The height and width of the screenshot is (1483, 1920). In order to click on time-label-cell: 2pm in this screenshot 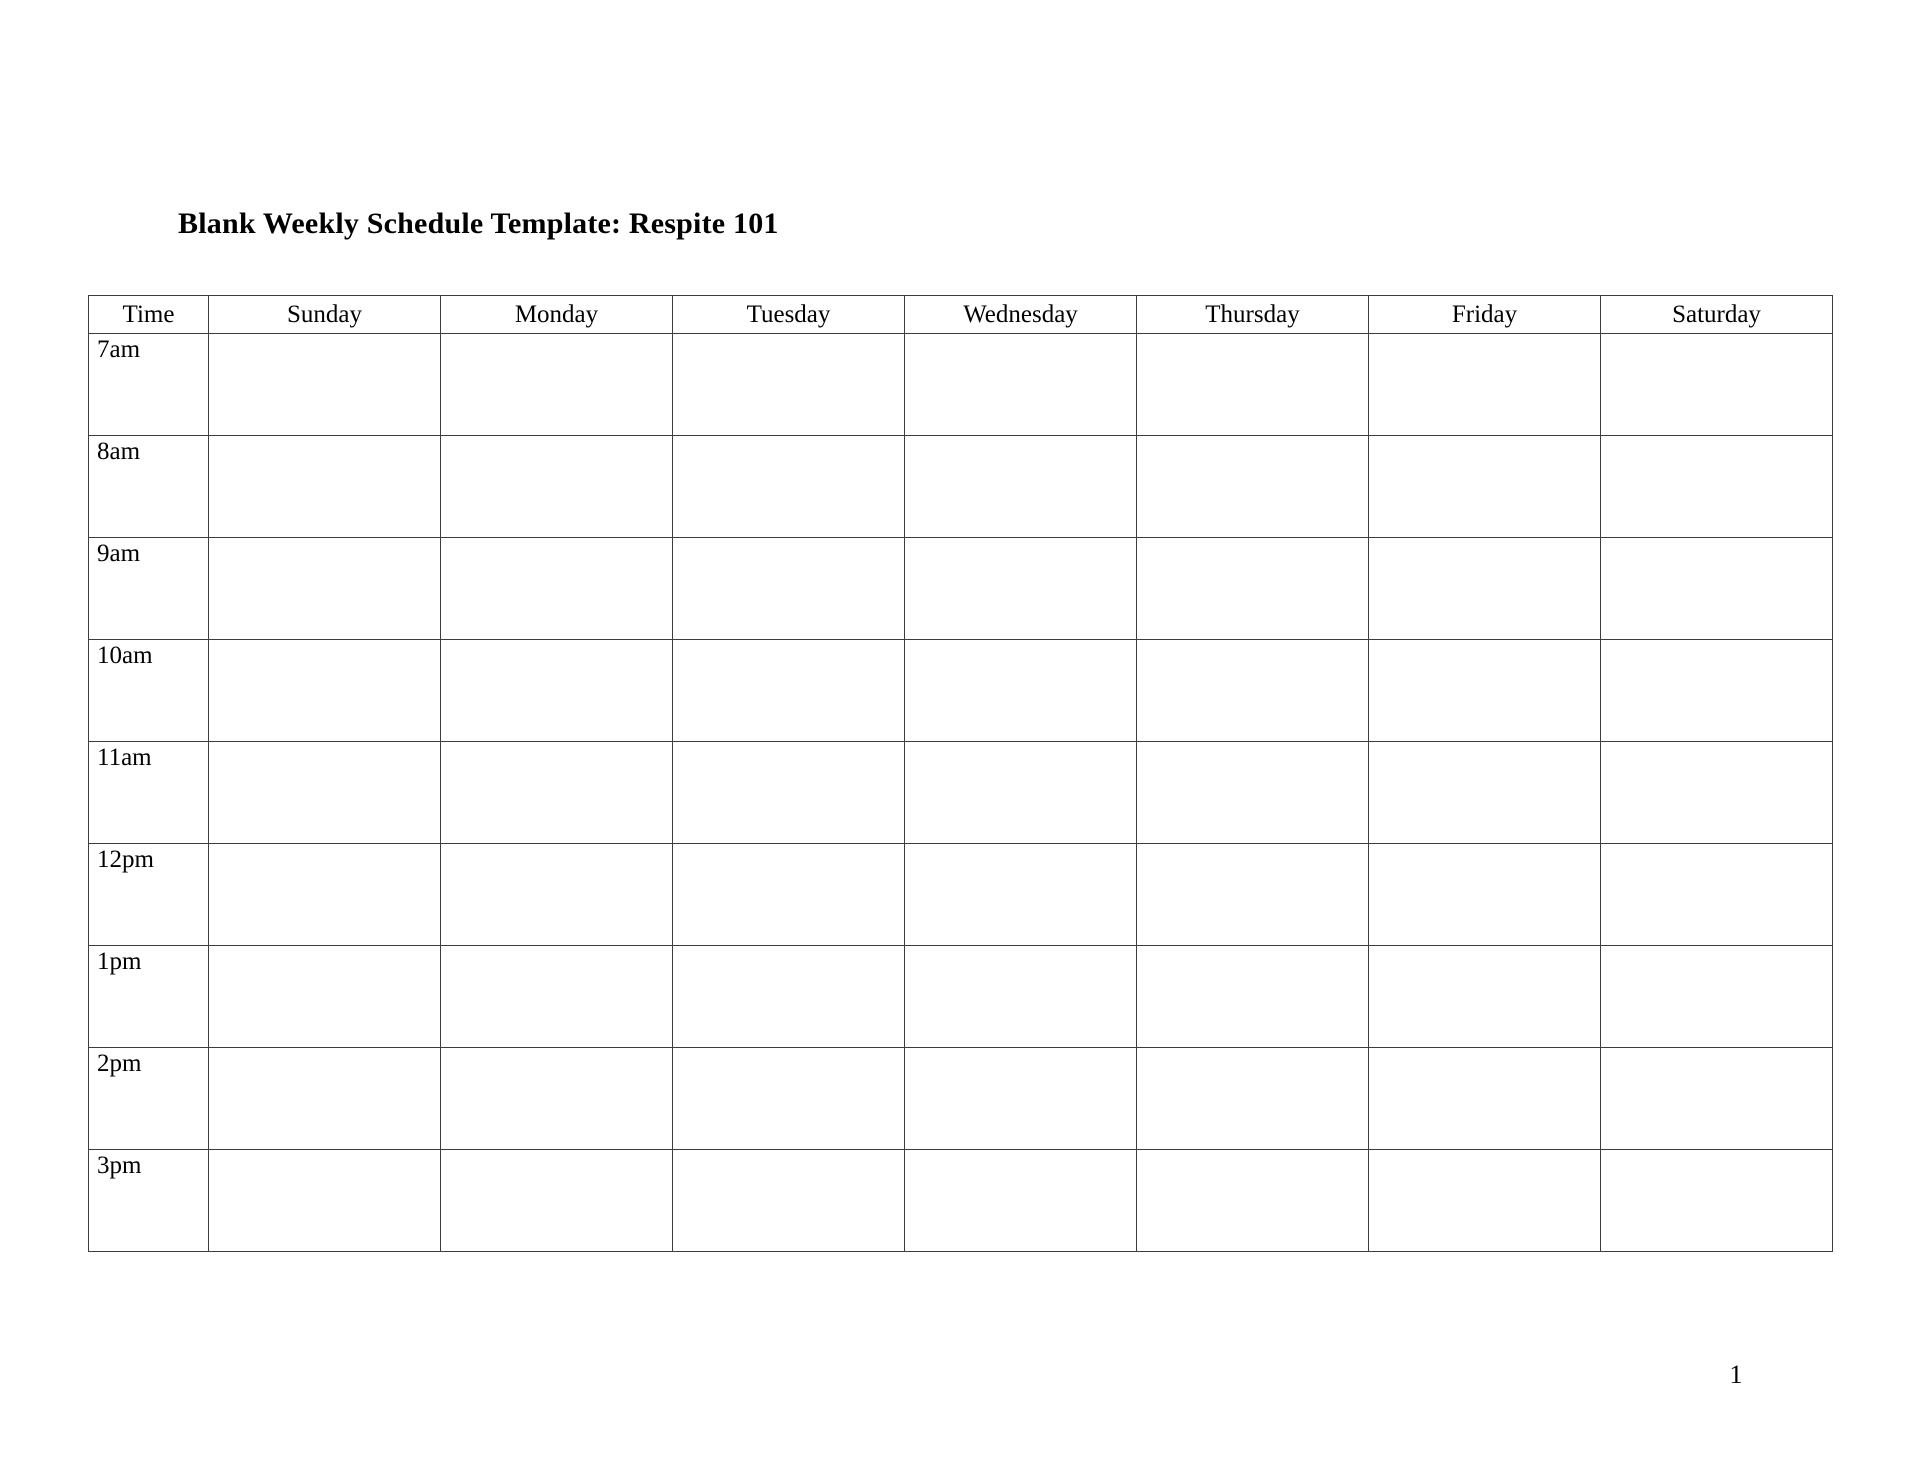, I will do `click(148, 1098)`.